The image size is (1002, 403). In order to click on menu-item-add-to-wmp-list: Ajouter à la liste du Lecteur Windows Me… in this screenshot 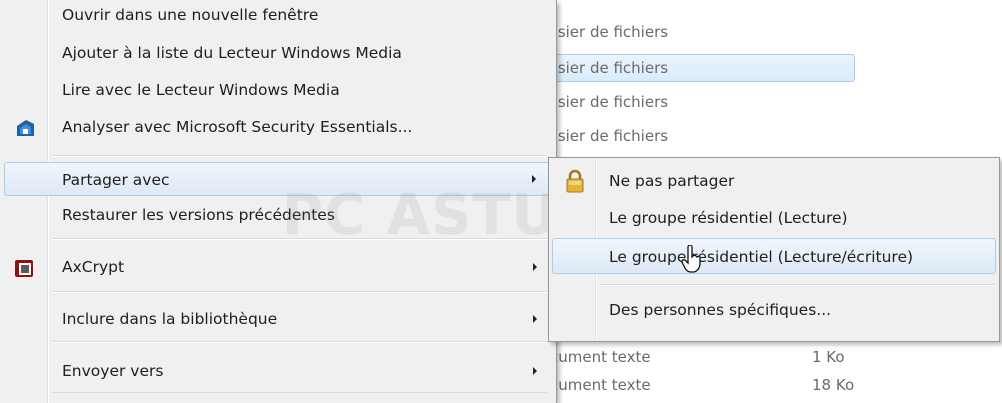, I will do `click(277, 53)`.